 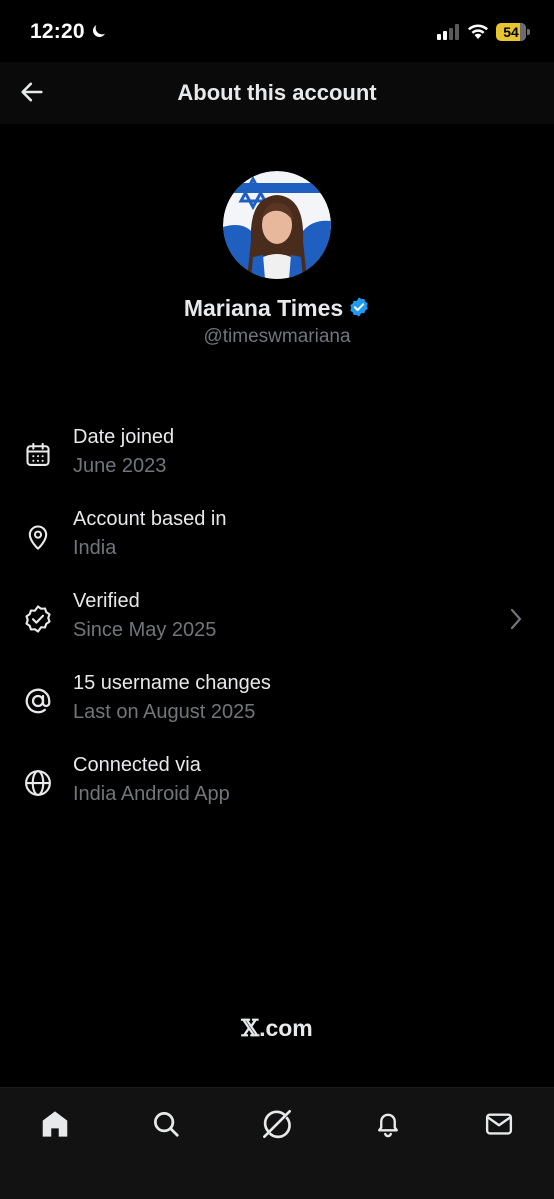 What do you see at coordinates (250, 1028) in the screenshot?
I see `x-logo: 𝕏` at bounding box center [250, 1028].